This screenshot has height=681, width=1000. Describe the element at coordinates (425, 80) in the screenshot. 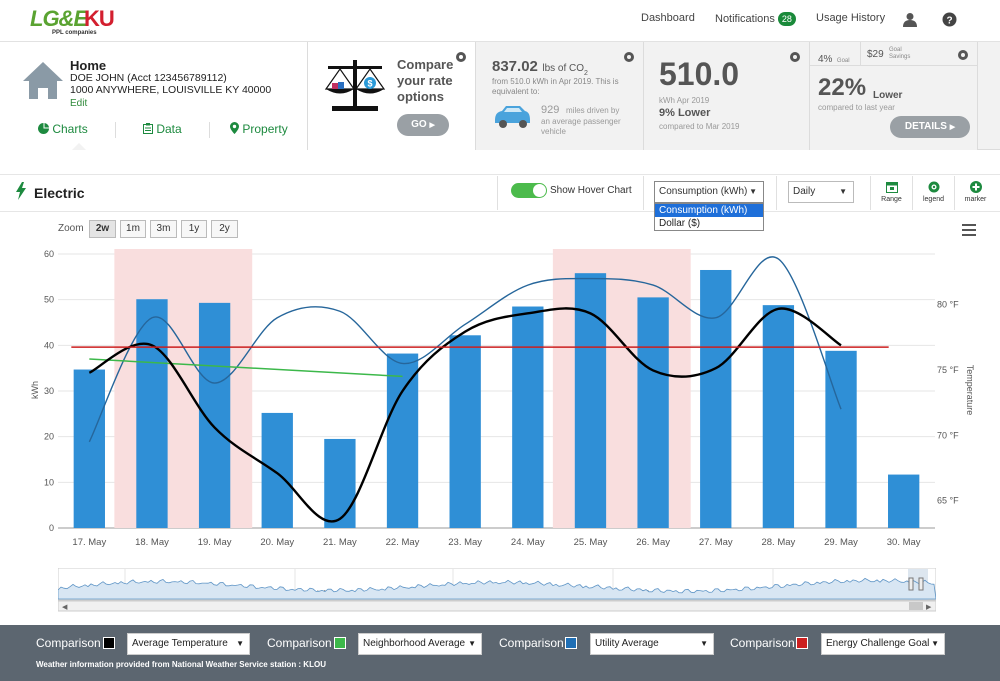

I see `compare-text-line2: your rate` at that location.